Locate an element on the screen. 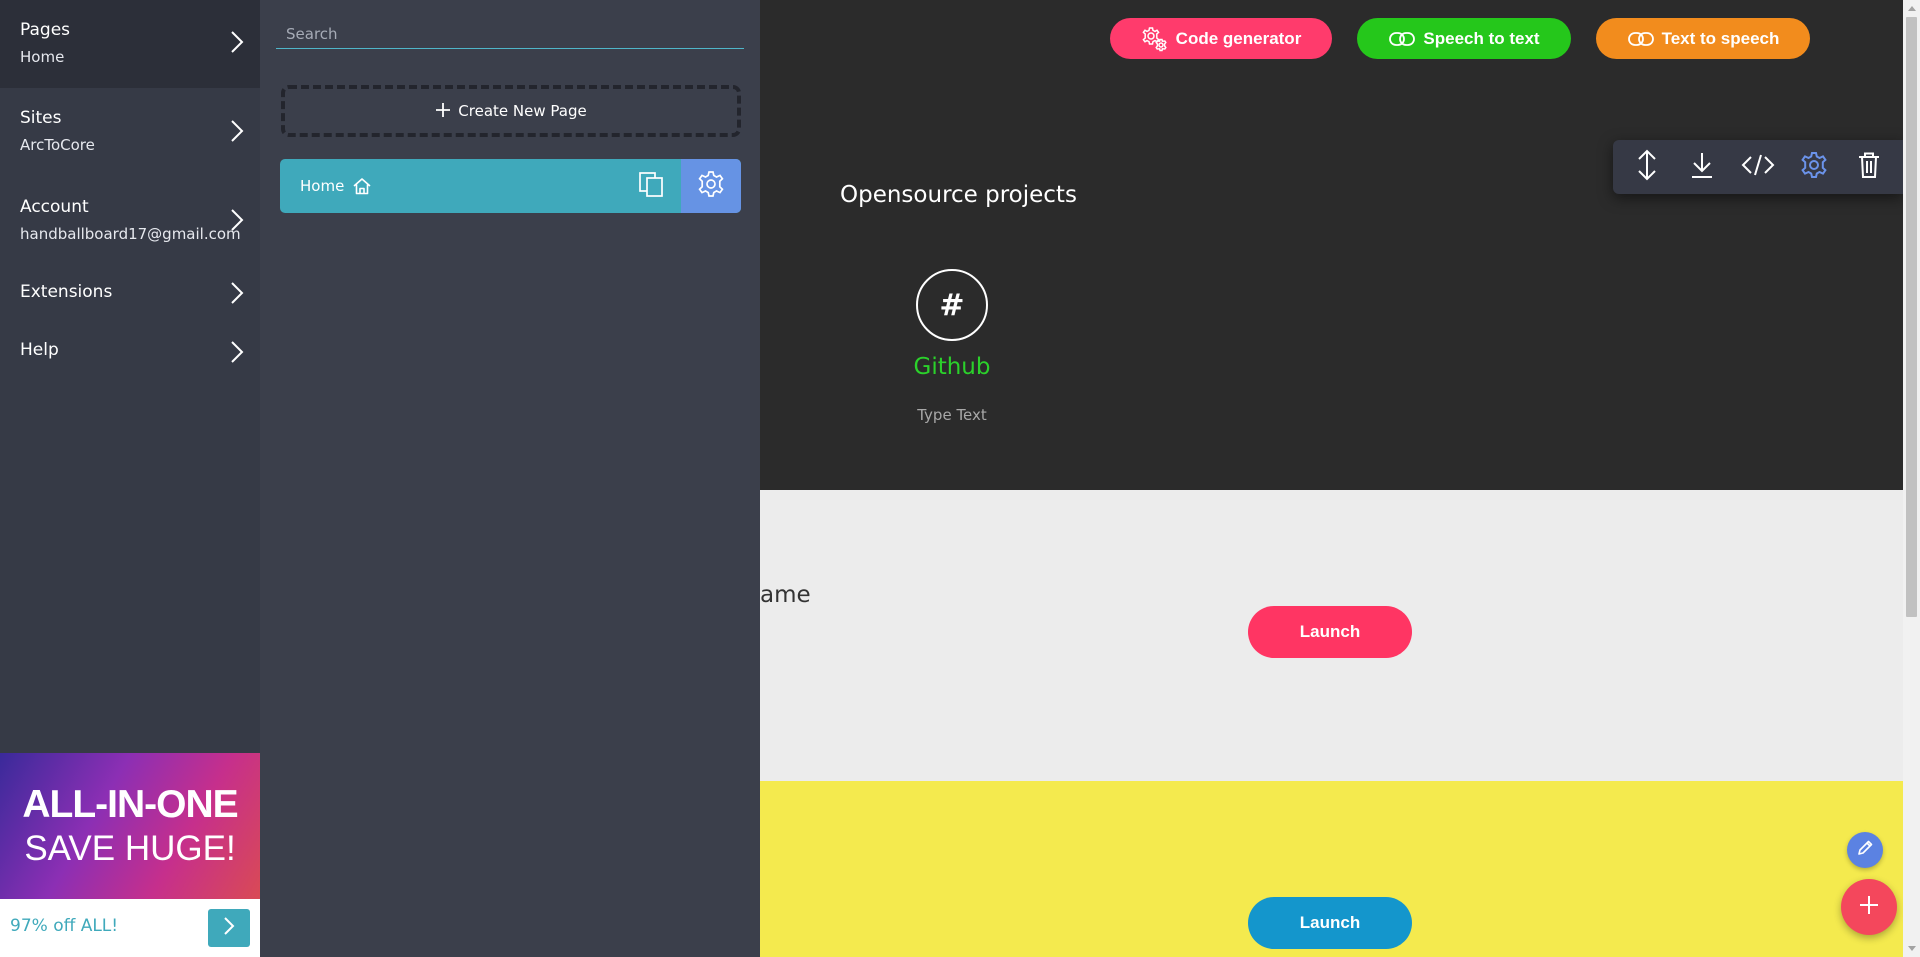 The width and height of the screenshot is (1920, 957). copy-icon is located at coordinates (651, 186).